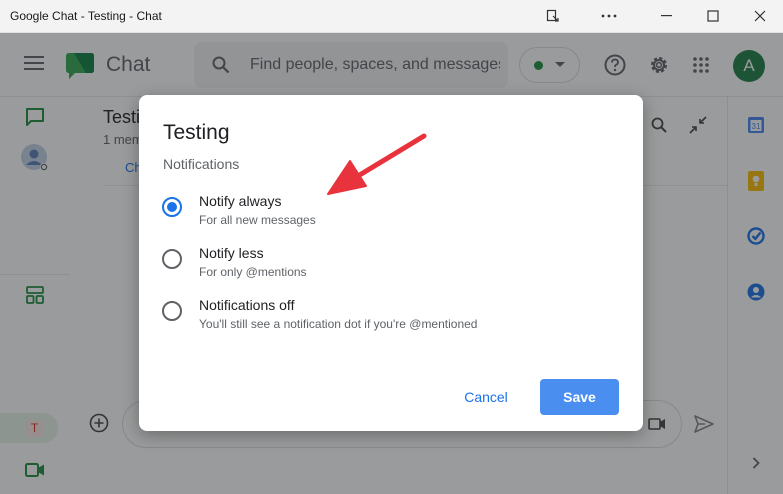 The image size is (783, 494). What do you see at coordinates (86, 16) in the screenshot?
I see `window-title: Google Chat - Testing - Chat` at bounding box center [86, 16].